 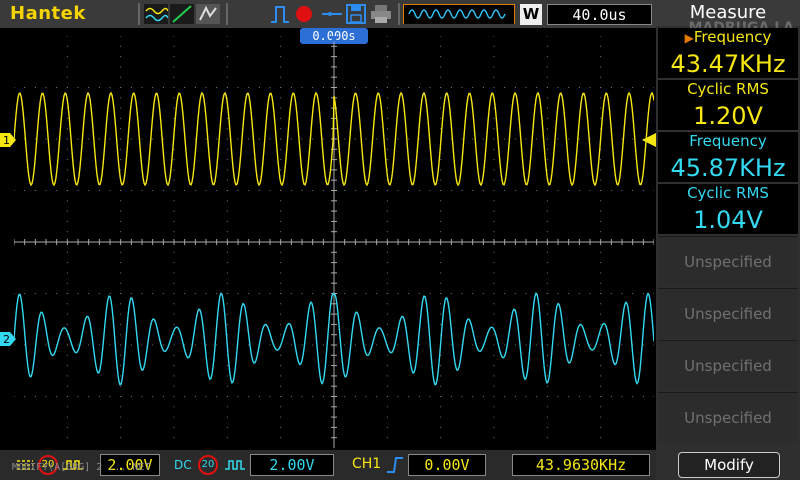 What do you see at coordinates (728, 261) in the screenshot?
I see `measure-slot-5: Unspecified` at bounding box center [728, 261].